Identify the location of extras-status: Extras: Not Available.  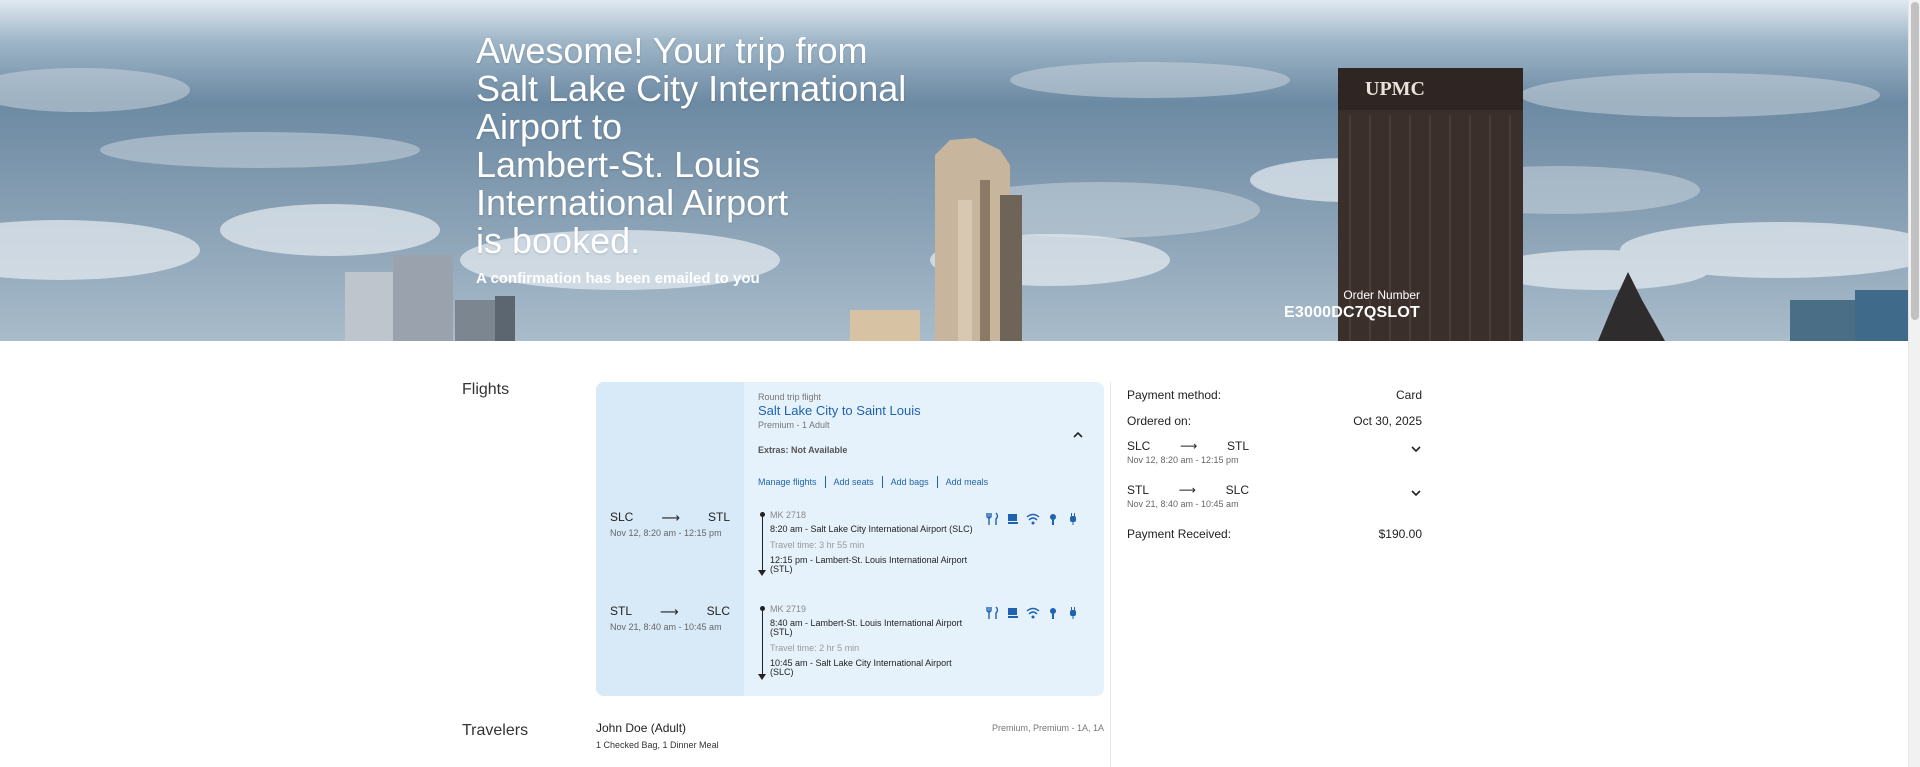
(803, 450).